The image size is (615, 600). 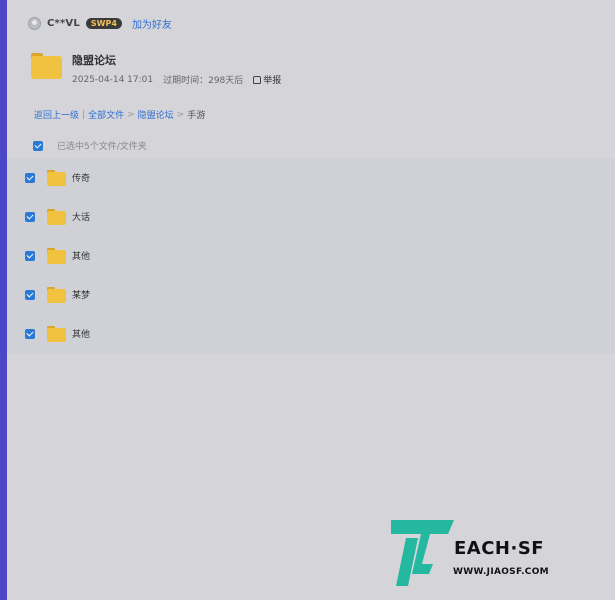 I want to click on share-title: 隐盟论坛, so click(x=94, y=60).